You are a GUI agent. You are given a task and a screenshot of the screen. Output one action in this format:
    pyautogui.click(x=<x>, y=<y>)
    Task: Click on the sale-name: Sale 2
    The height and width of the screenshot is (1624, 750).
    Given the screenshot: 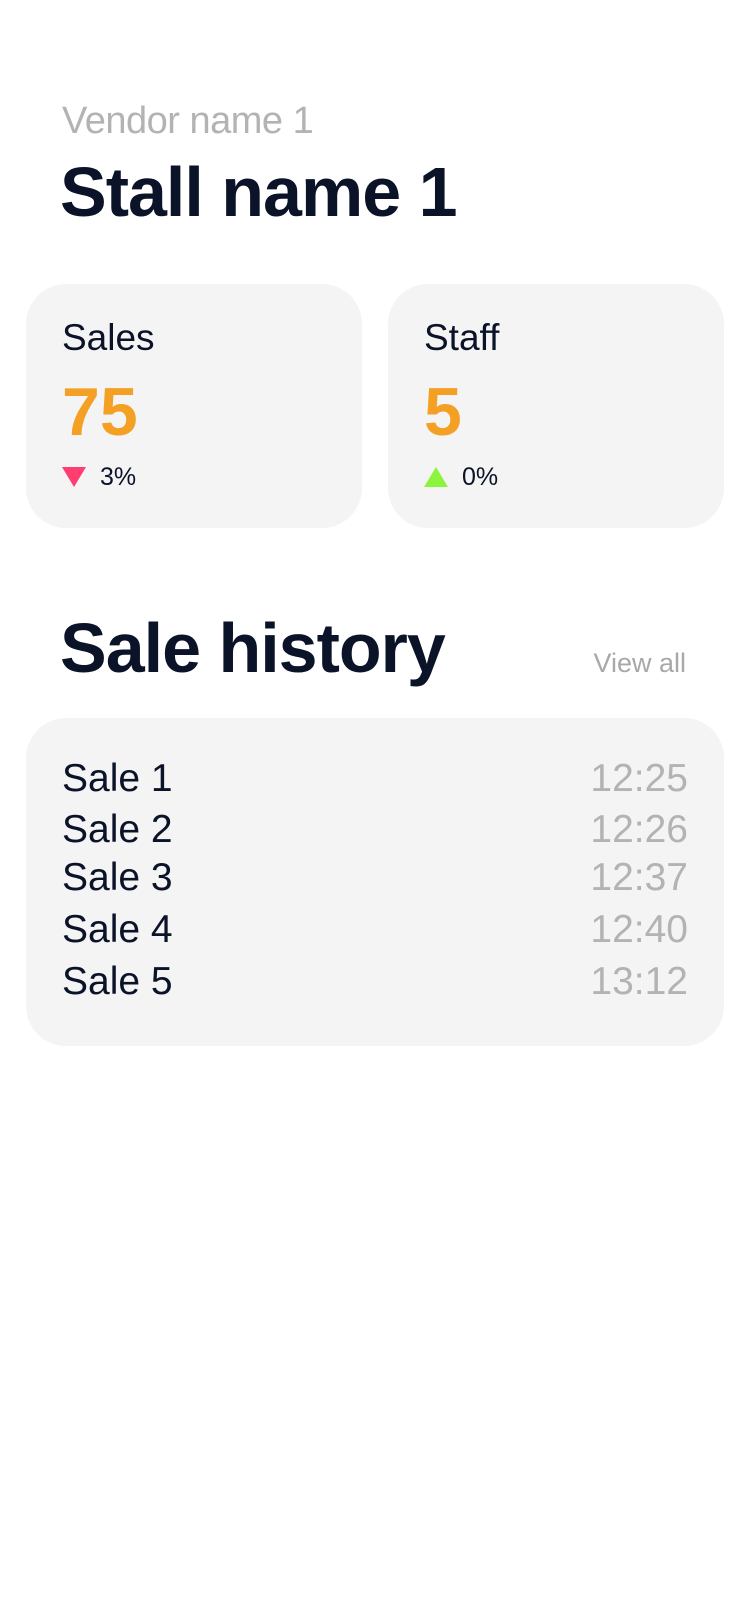 What is the action you would take?
    pyautogui.click(x=117, y=829)
    